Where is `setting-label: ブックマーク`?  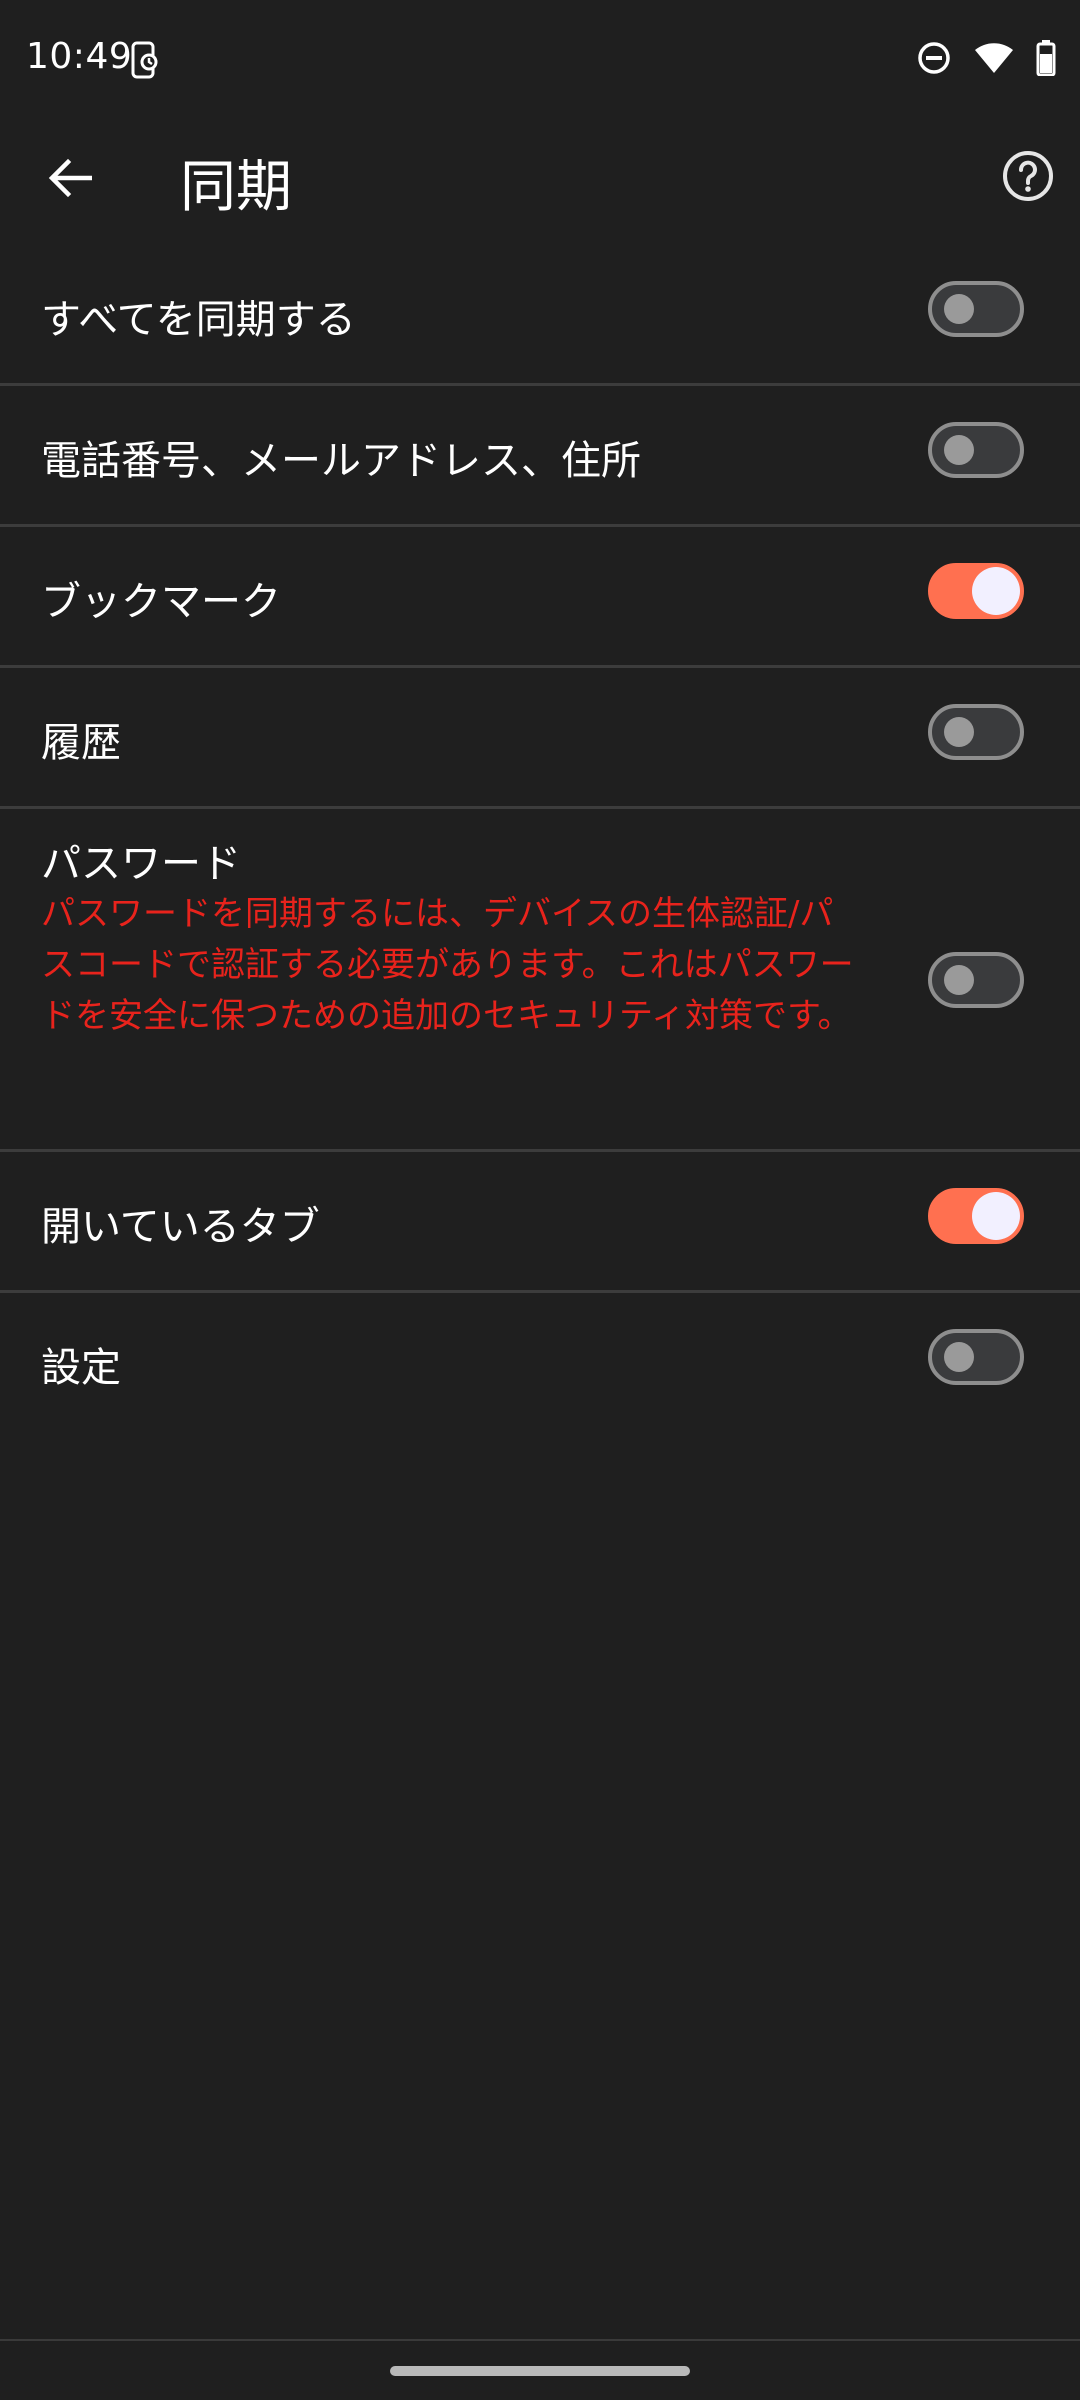 setting-label: ブックマーク is located at coordinates (161, 602).